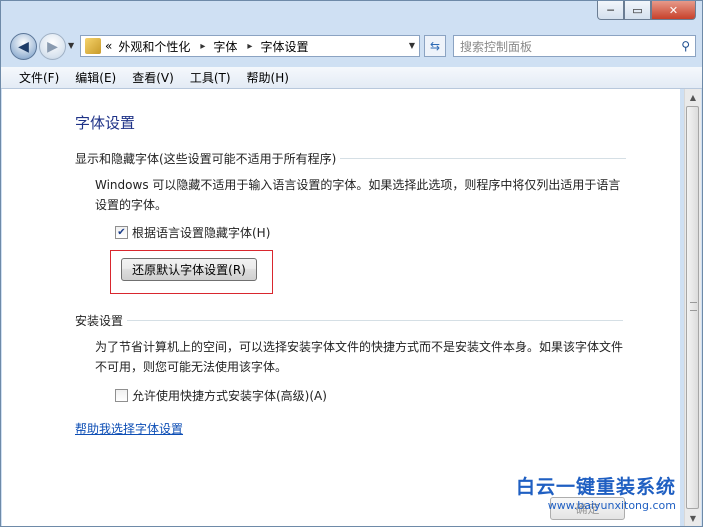 The height and width of the screenshot is (527, 703). Describe the element at coordinates (225, 46) in the screenshot. I see `breadcrumb-fonts: 字体` at that location.